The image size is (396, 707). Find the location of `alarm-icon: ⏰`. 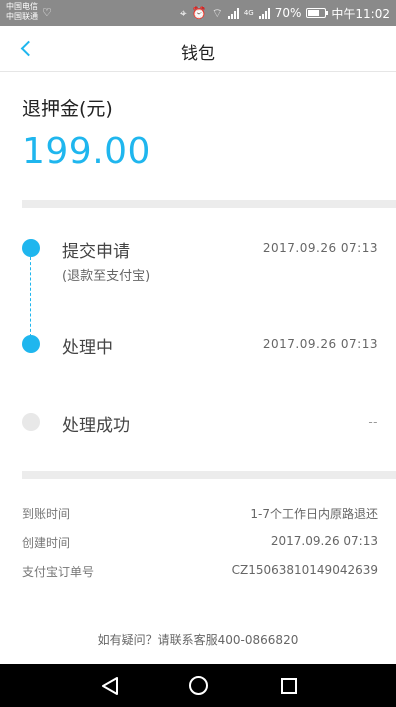

alarm-icon: ⏰ is located at coordinates (199, 13).